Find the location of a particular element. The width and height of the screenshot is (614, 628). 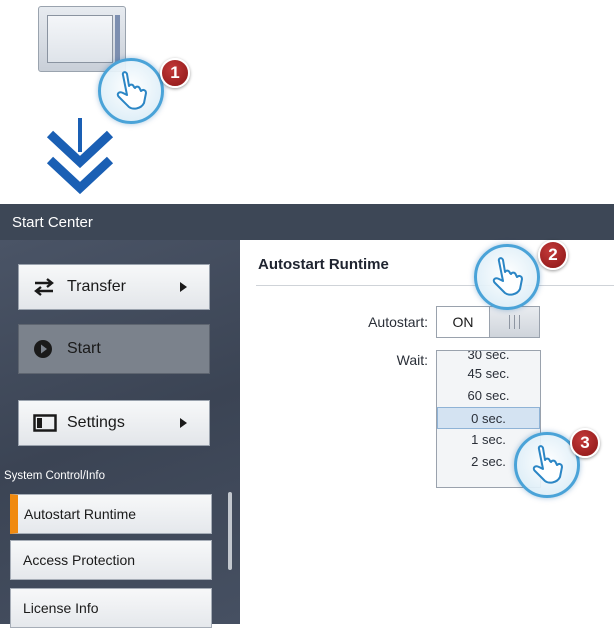

double-chevron-down-icon is located at coordinates (80, 157).